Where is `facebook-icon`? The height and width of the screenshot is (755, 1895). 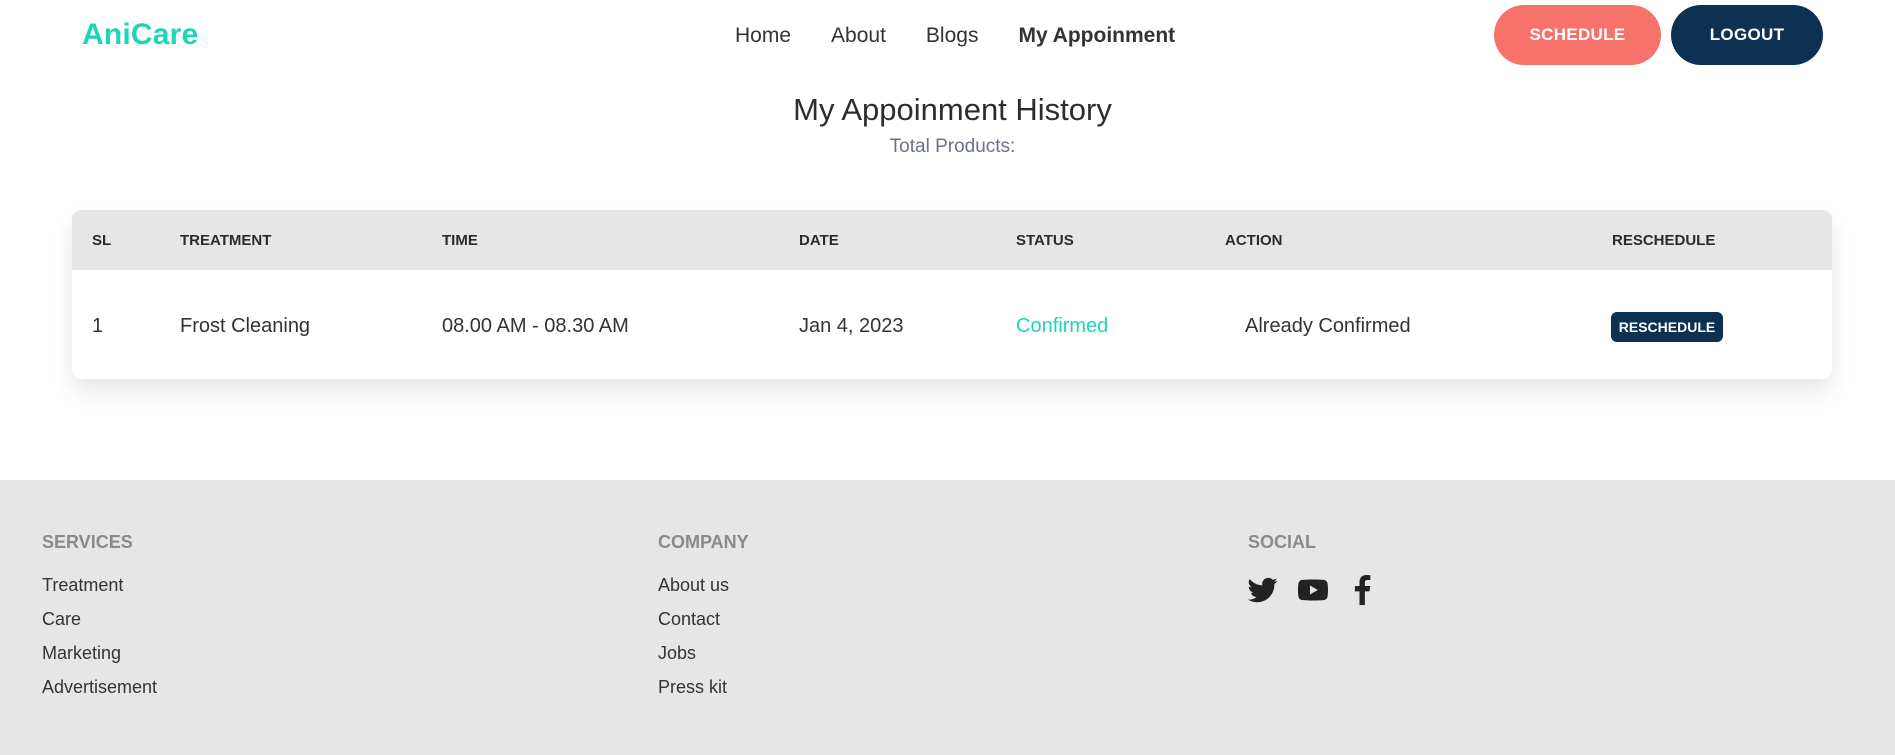 facebook-icon is located at coordinates (1363, 590).